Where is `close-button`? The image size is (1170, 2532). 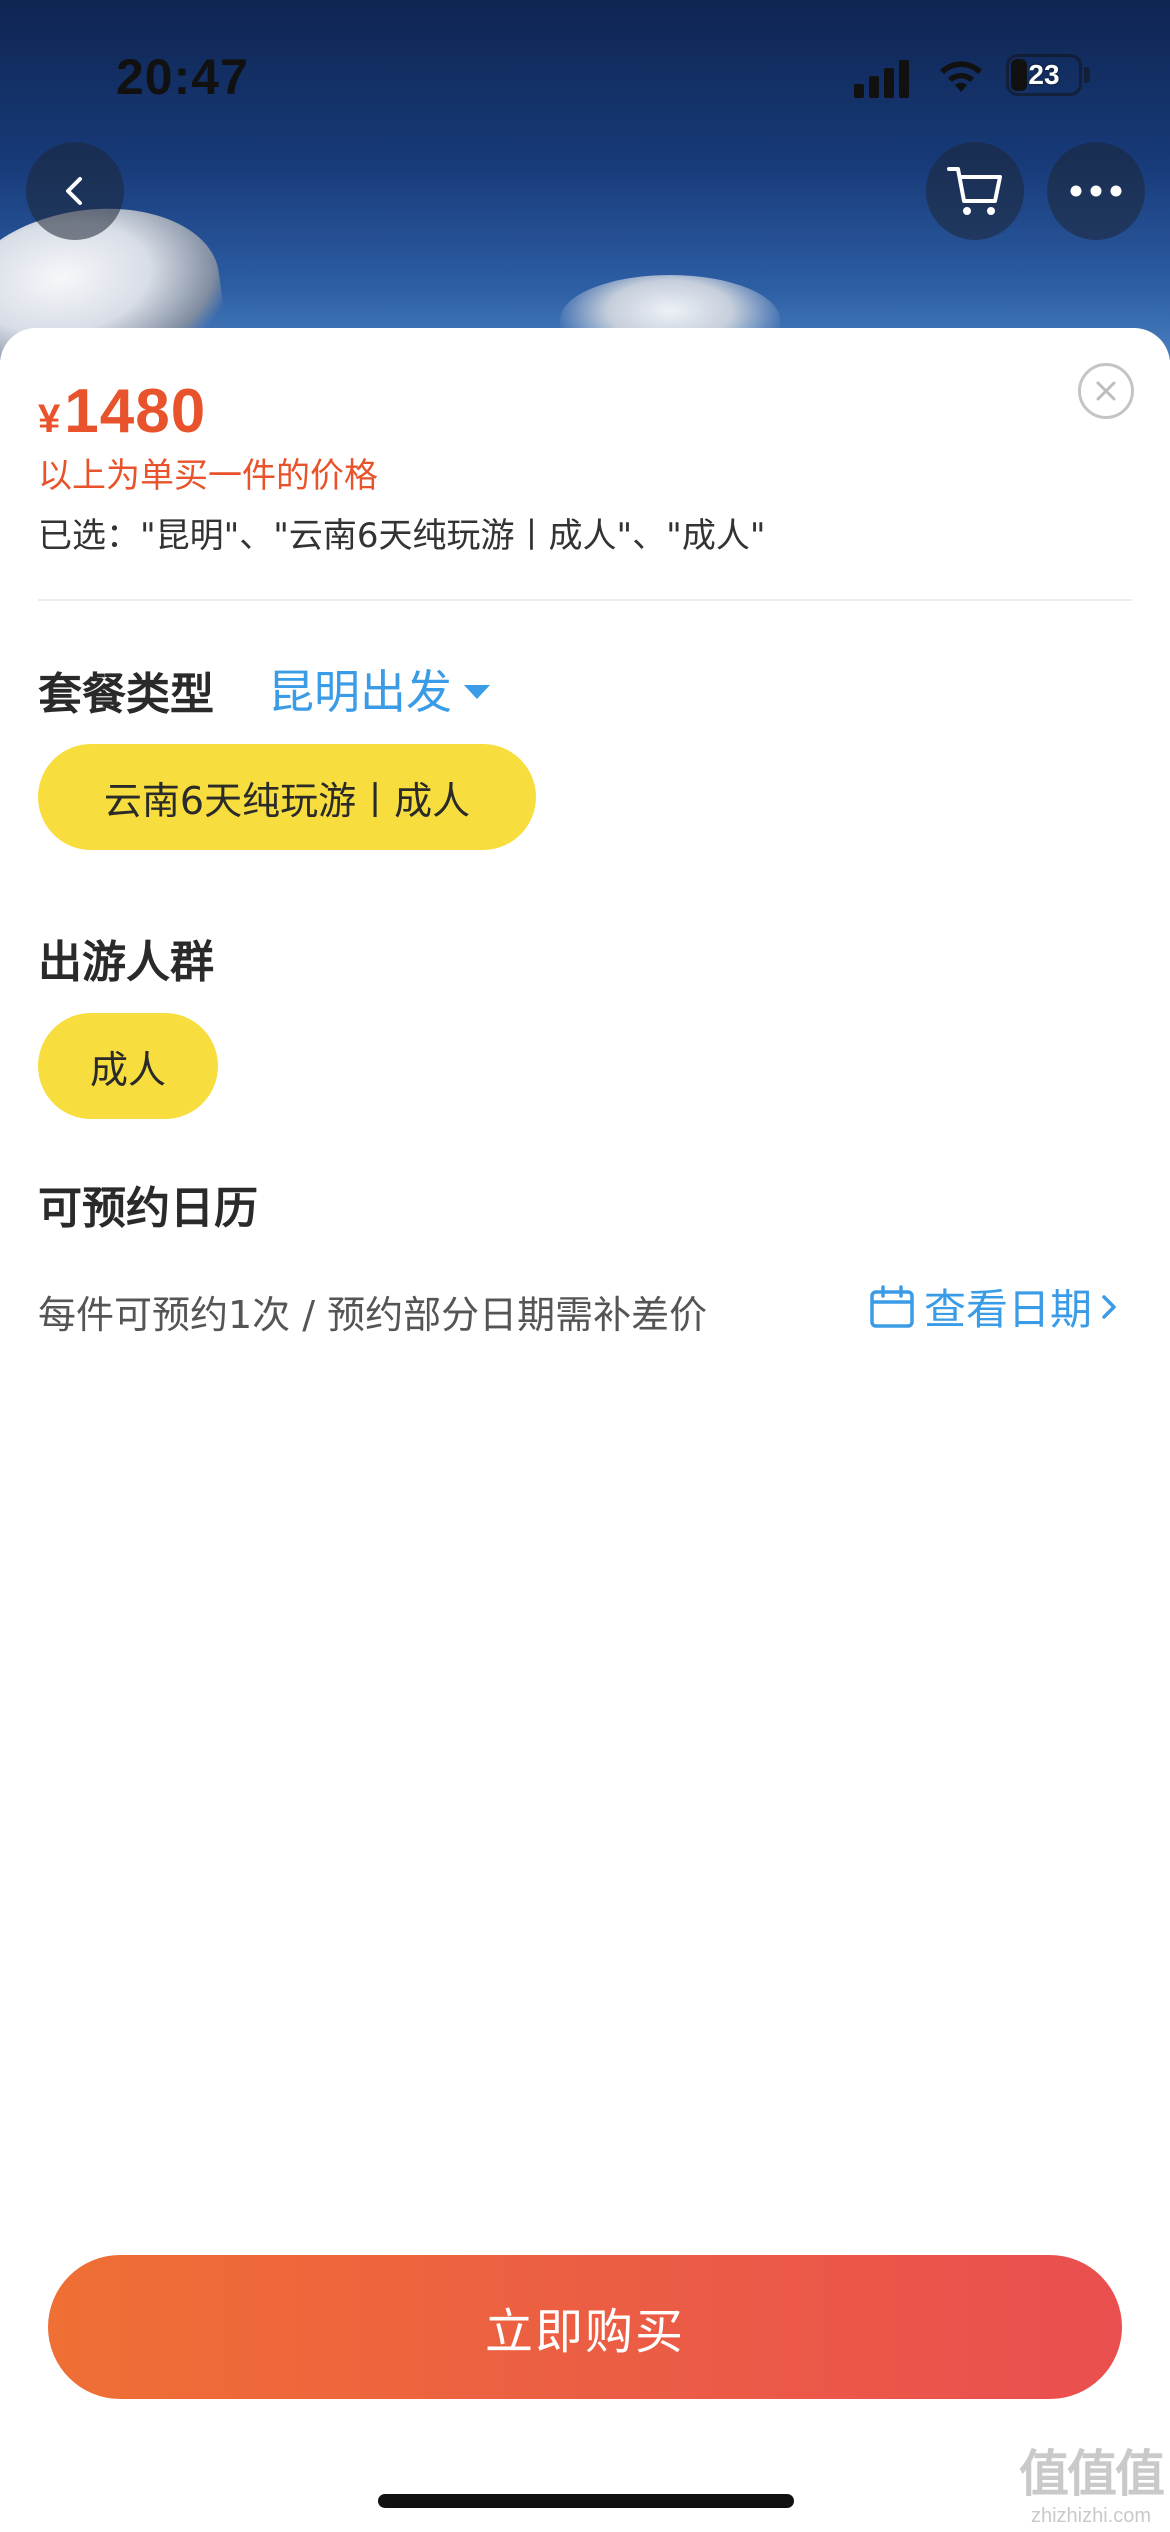 close-button is located at coordinates (1106, 391).